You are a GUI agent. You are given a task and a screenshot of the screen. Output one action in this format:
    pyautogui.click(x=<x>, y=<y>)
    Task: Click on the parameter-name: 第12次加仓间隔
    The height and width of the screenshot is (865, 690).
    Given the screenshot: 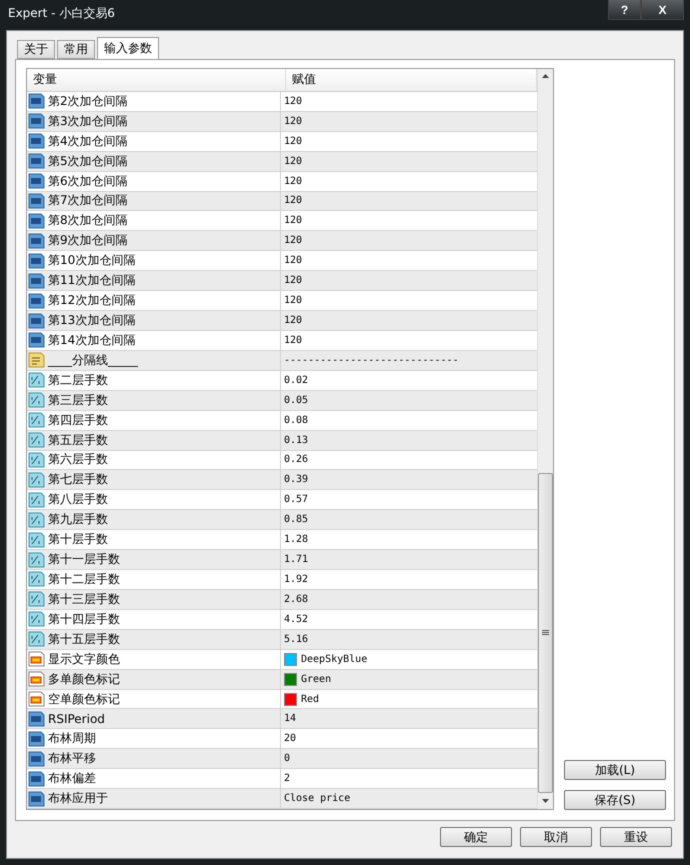 What is the action you would take?
    pyautogui.click(x=92, y=301)
    